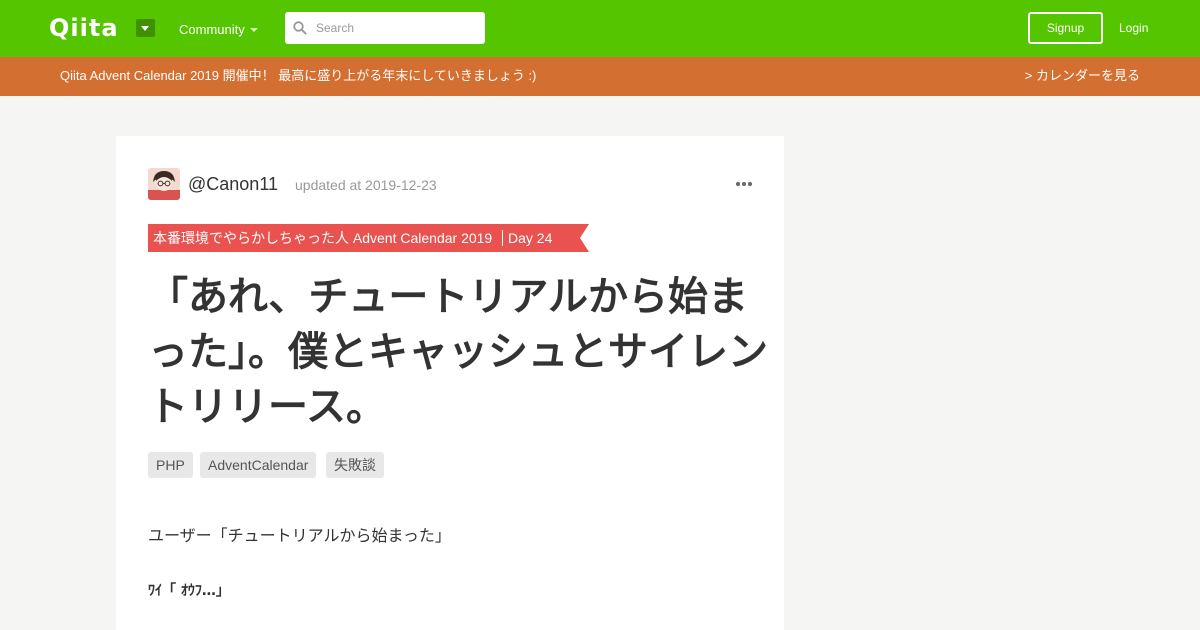  What do you see at coordinates (355, 465) in the screenshot?
I see `tag-failure-story: 失敗談` at bounding box center [355, 465].